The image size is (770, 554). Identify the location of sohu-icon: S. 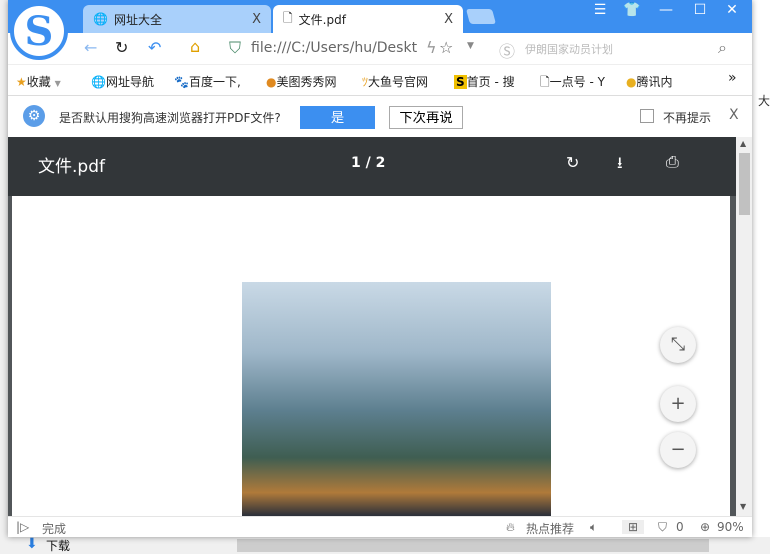
(460, 82).